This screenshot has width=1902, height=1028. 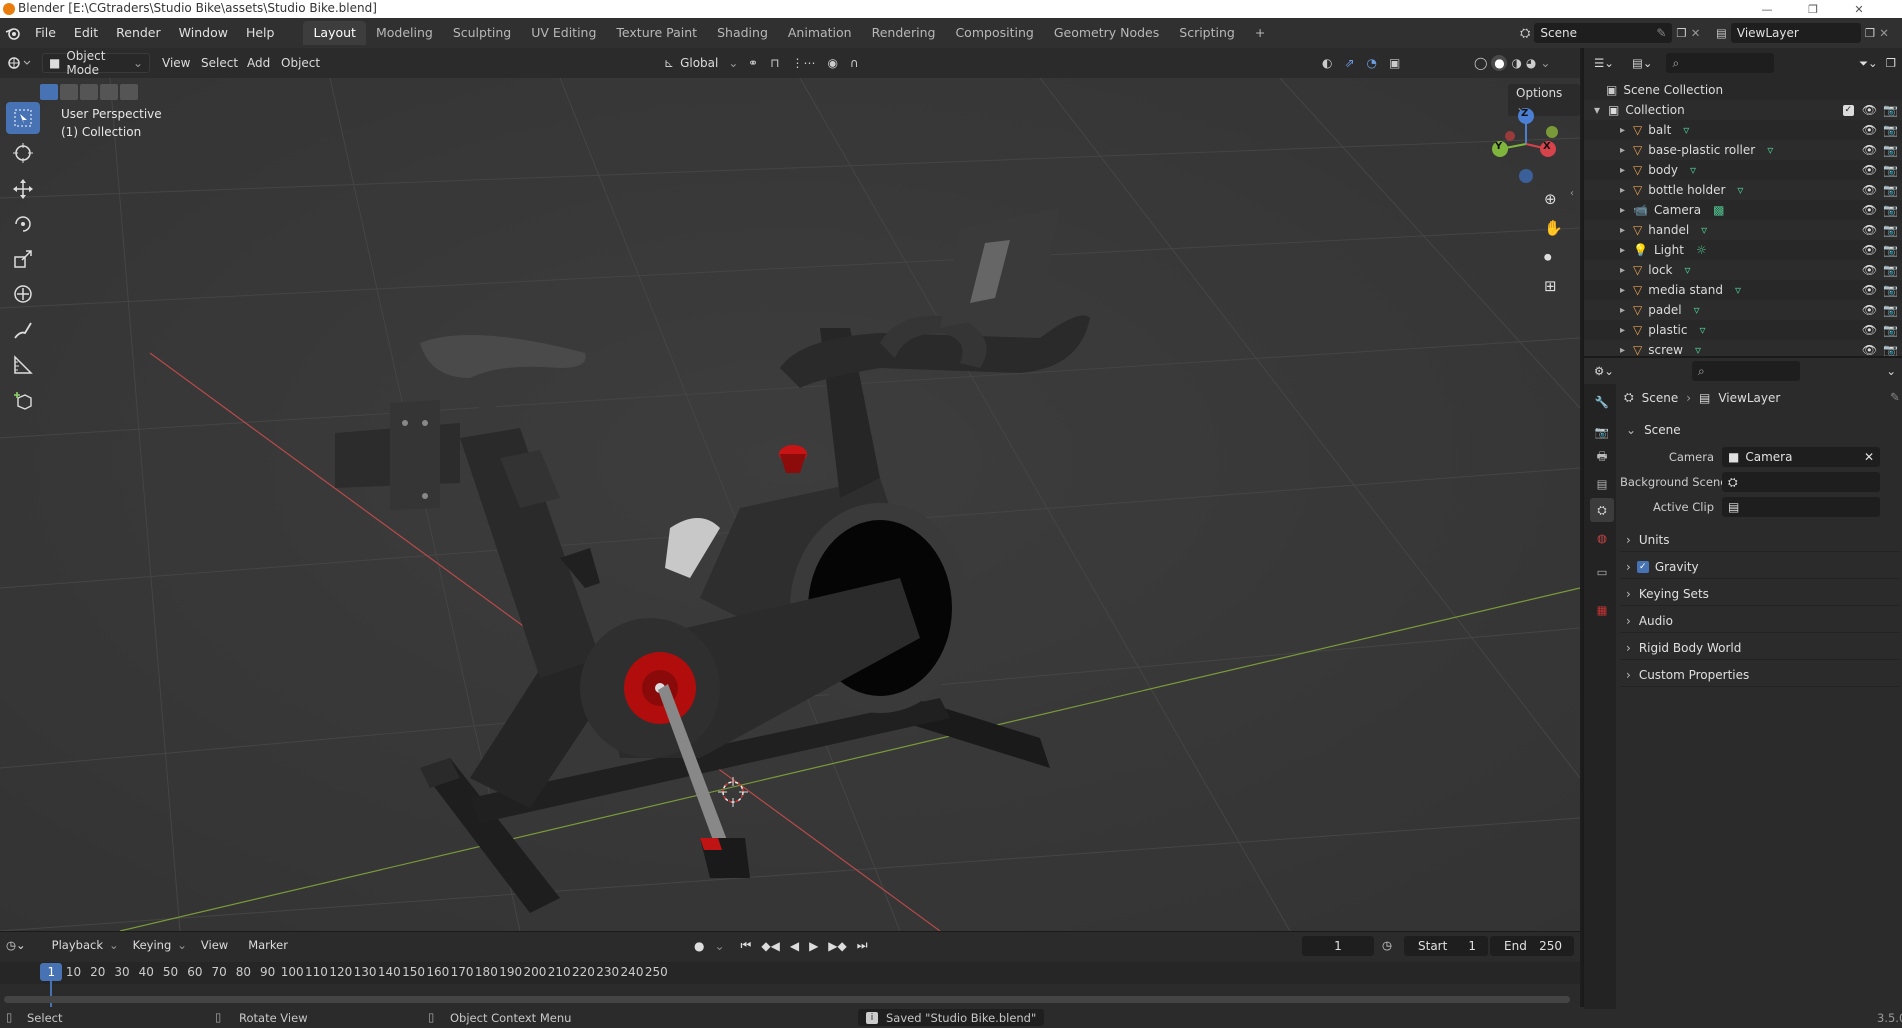 I want to click on transform-tool, so click(x=23, y=294).